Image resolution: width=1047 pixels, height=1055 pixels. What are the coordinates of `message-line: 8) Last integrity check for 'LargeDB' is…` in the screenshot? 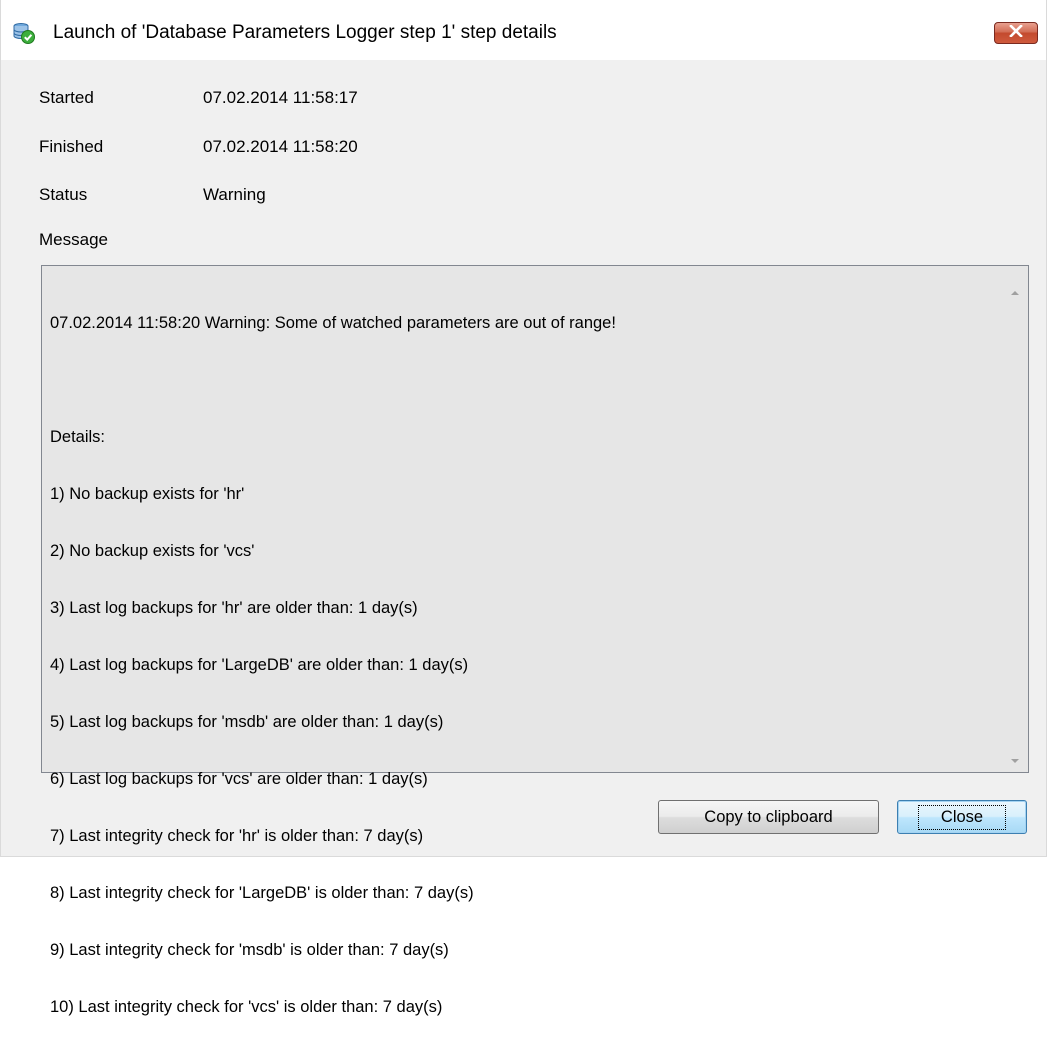 It's located at (262, 893).